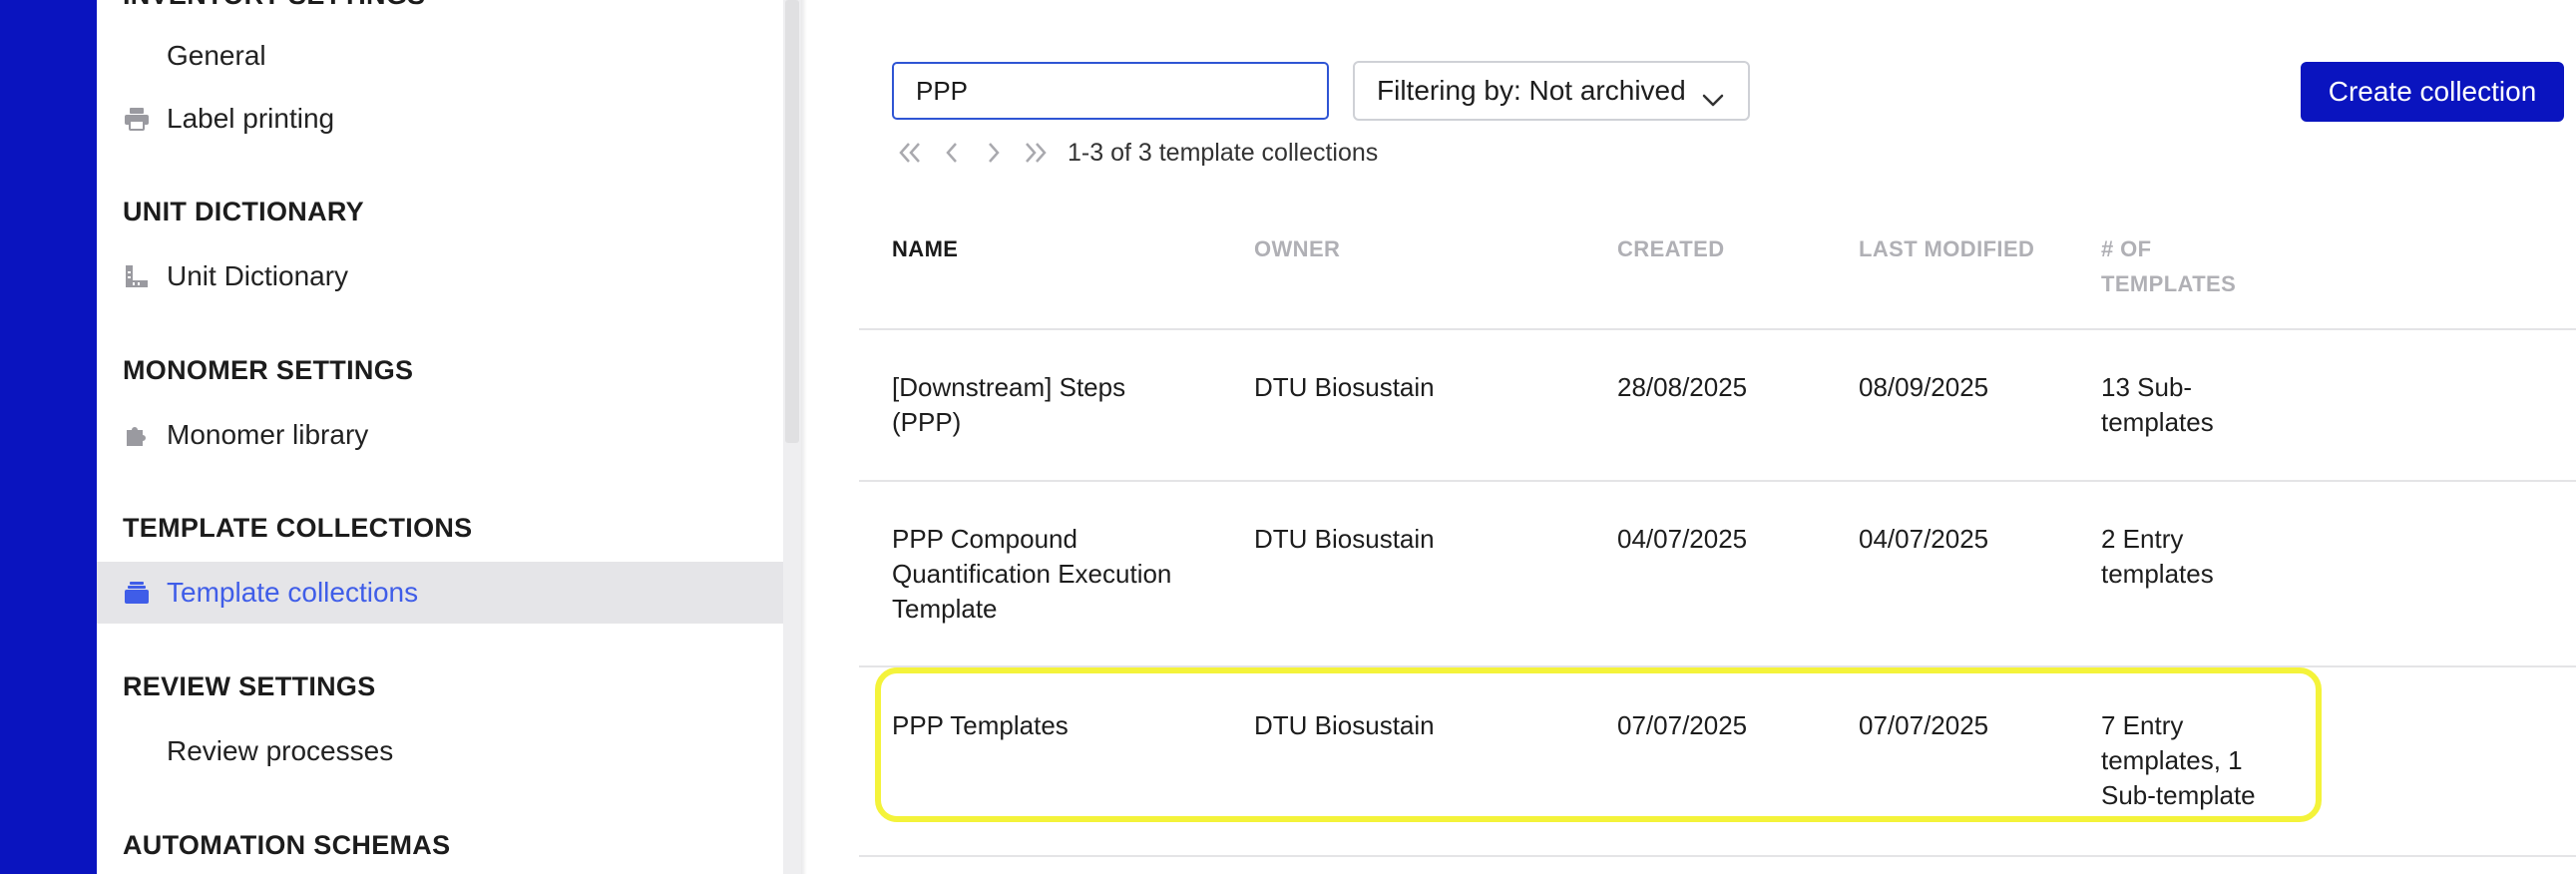 This screenshot has height=874, width=2576. What do you see at coordinates (1297, 249) in the screenshot?
I see `column-header-owner: OWNER` at bounding box center [1297, 249].